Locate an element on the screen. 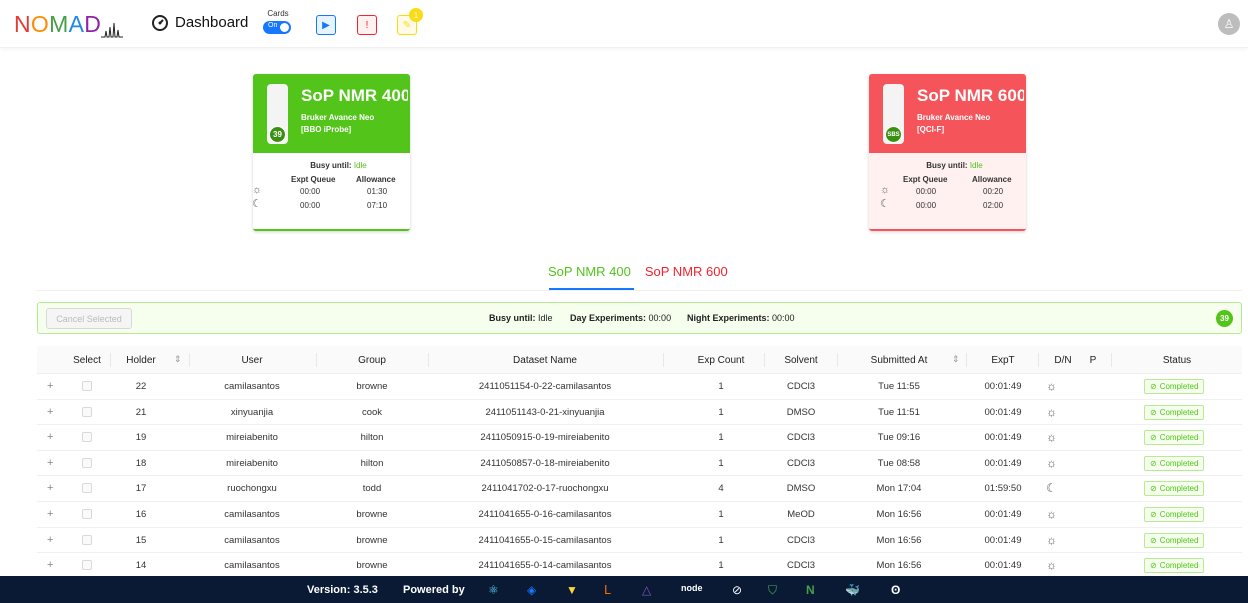  day-experiments-label: Day Experiments: is located at coordinates (608, 318).